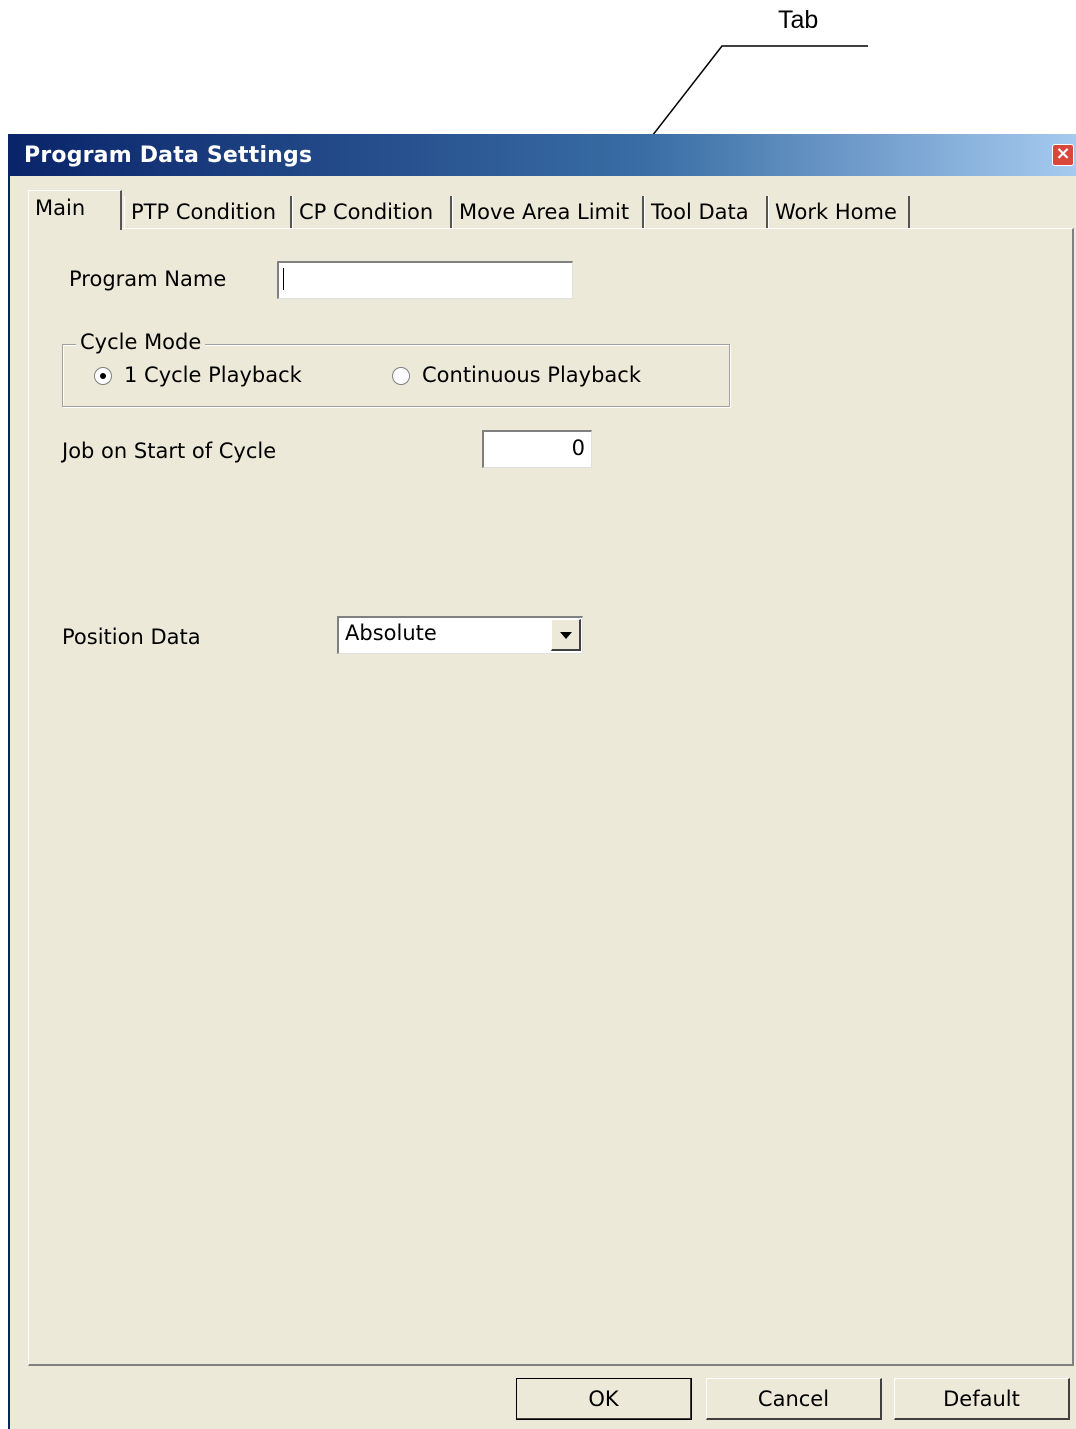  I want to click on window-title: Program Data Settings, so click(168, 155).